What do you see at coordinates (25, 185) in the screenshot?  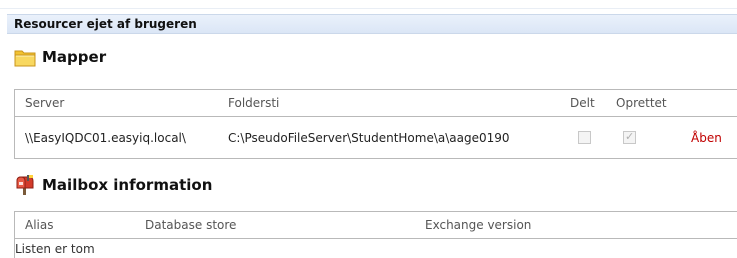 I see `mailbox-icon` at bounding box center [25, 185].